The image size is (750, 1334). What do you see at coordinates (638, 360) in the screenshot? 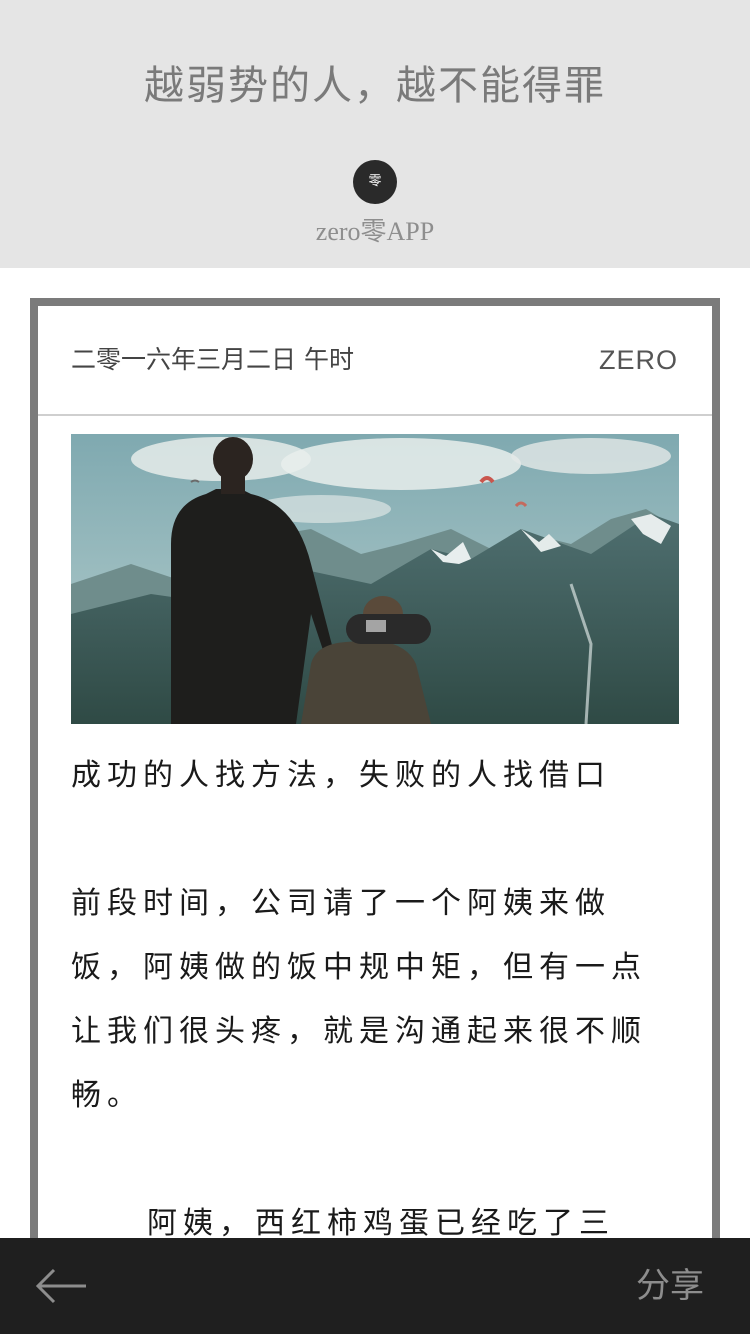
I see `brand-label: ZERO` at bounding box center [638, 360].